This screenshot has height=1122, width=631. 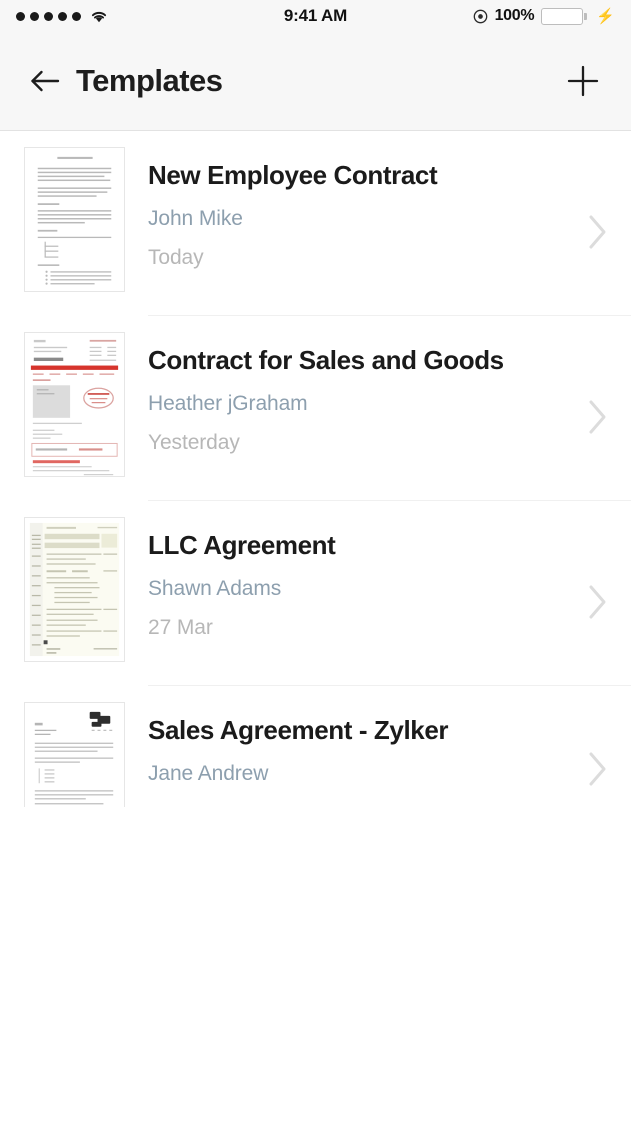 I want to click on lightning-bolt-icon: ⚡, so click(x=605, y=16).